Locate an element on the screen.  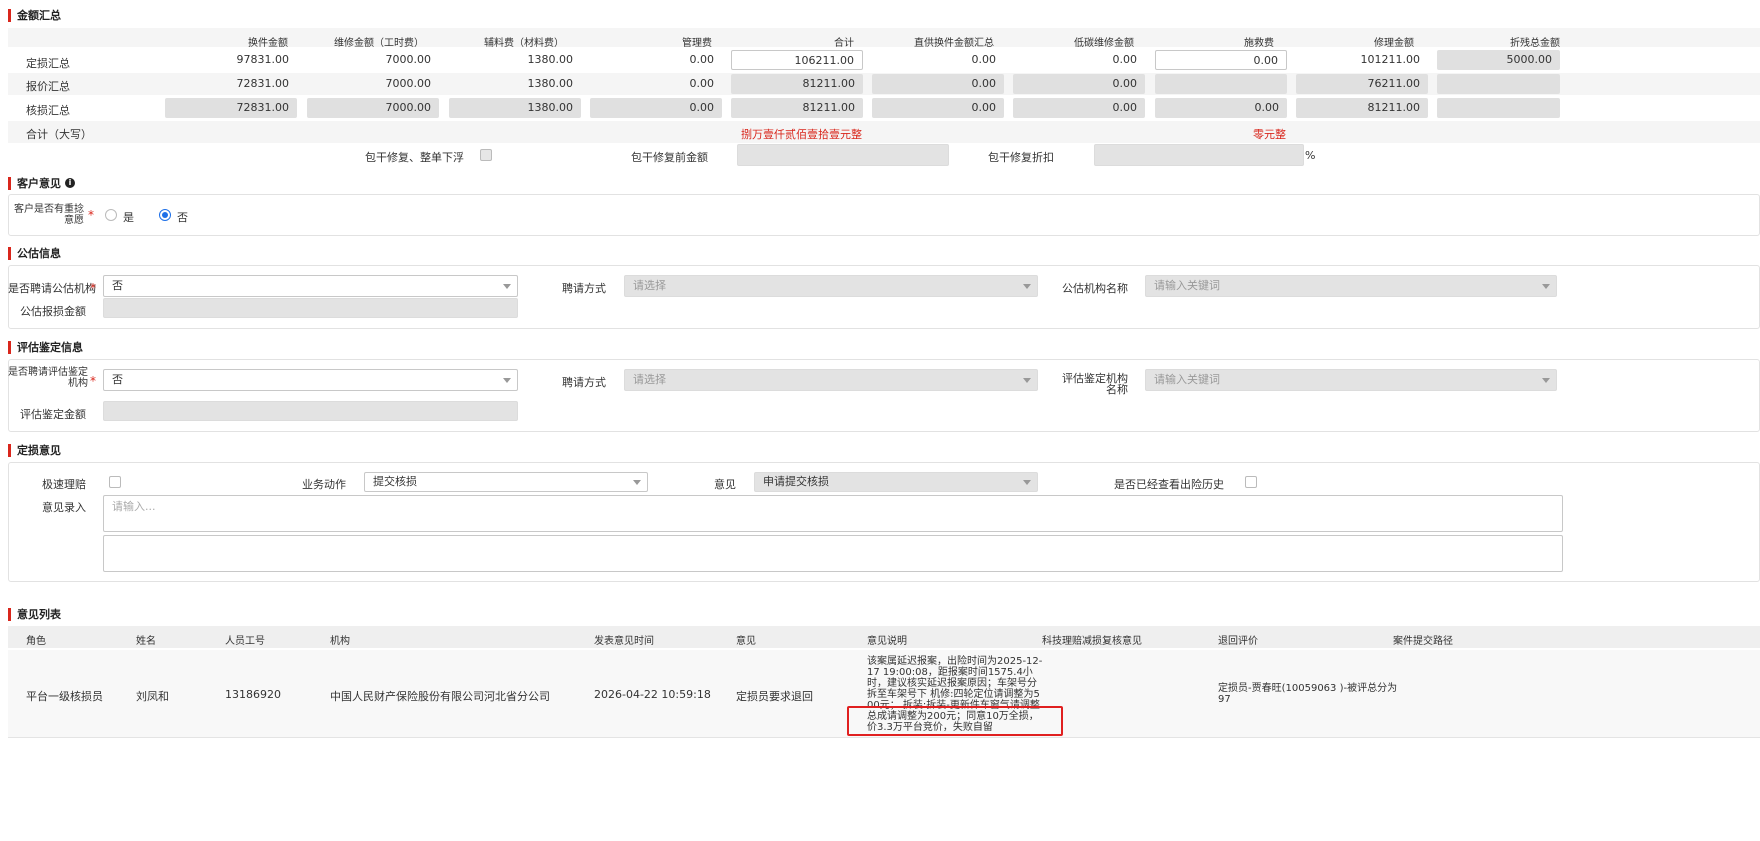
lump-before-input is located at coordinates (843, 155).